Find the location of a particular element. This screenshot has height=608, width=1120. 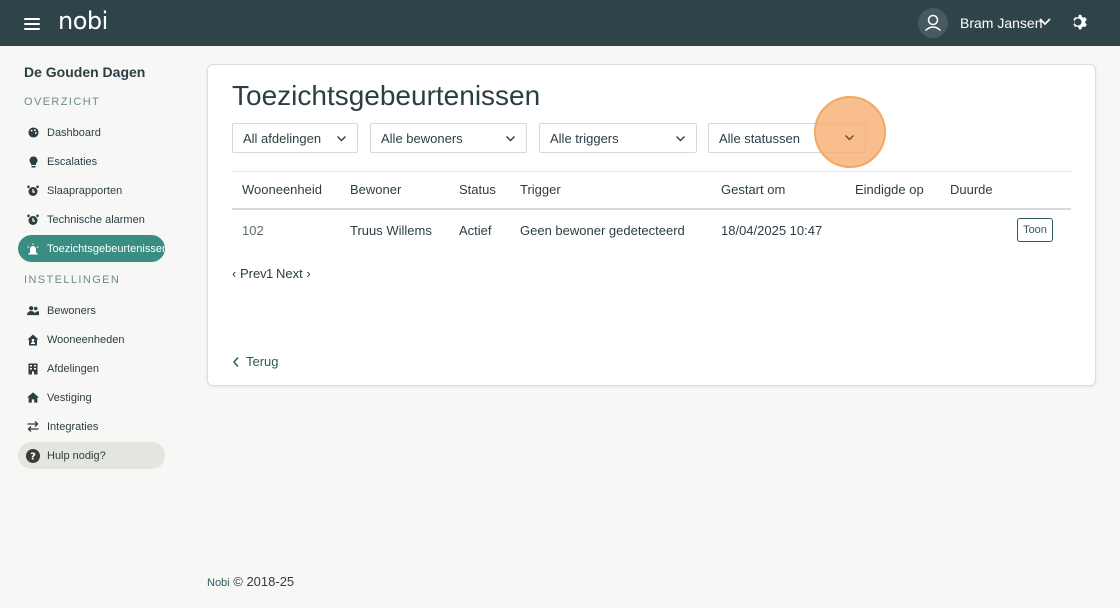

sidebar-item-label: Wooneenheden is located at coordinates (86, 339).